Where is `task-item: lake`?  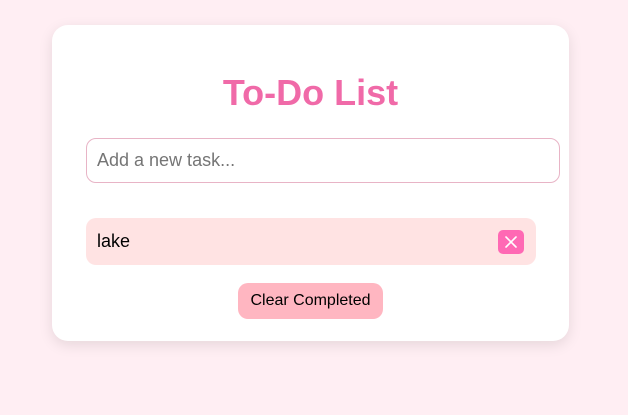 task-item: lake is located at coordinates (311, 241).